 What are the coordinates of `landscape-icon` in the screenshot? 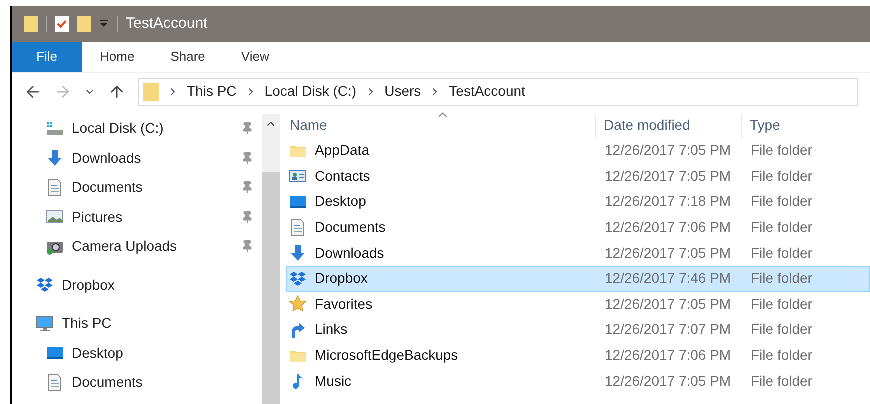 It's located at (55, 217).